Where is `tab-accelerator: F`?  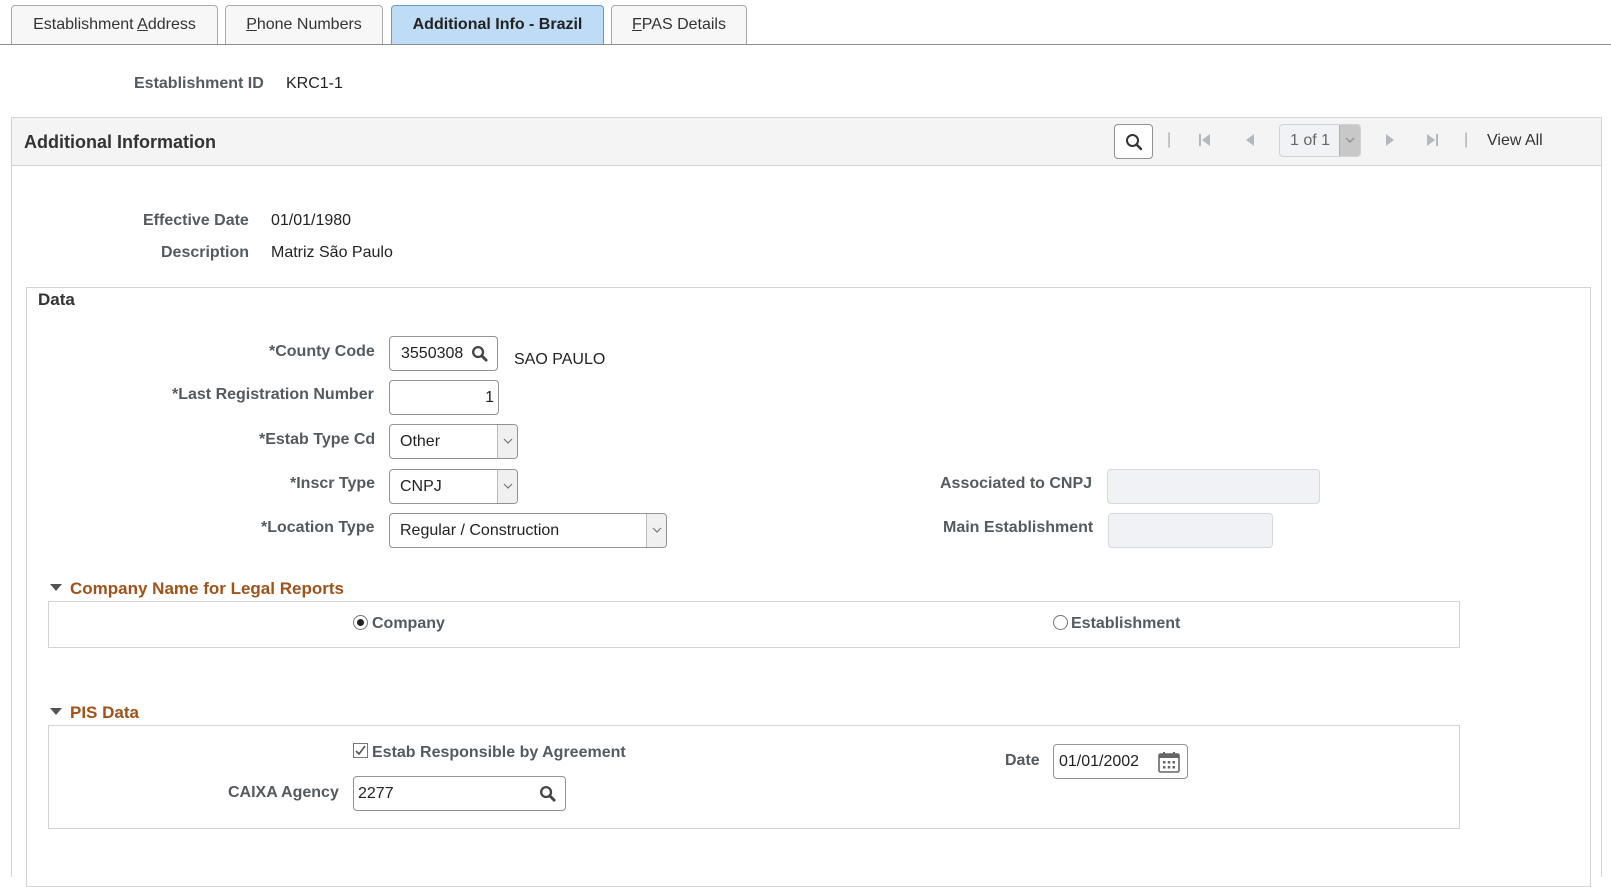
tab-accelerator: F is located at coordinates (637, 24).